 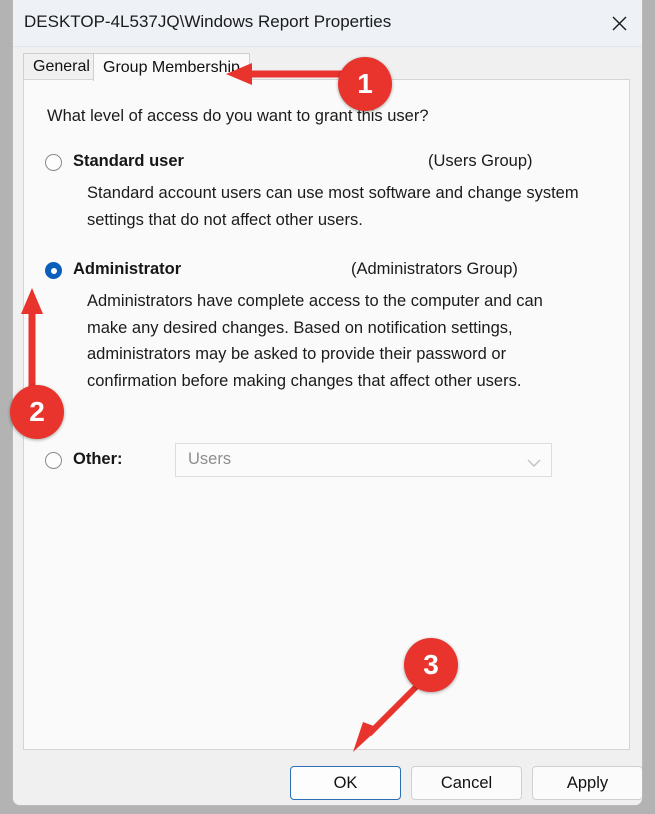 I want to click on annotation-marker-2: 2, so click(x=37, y=412).